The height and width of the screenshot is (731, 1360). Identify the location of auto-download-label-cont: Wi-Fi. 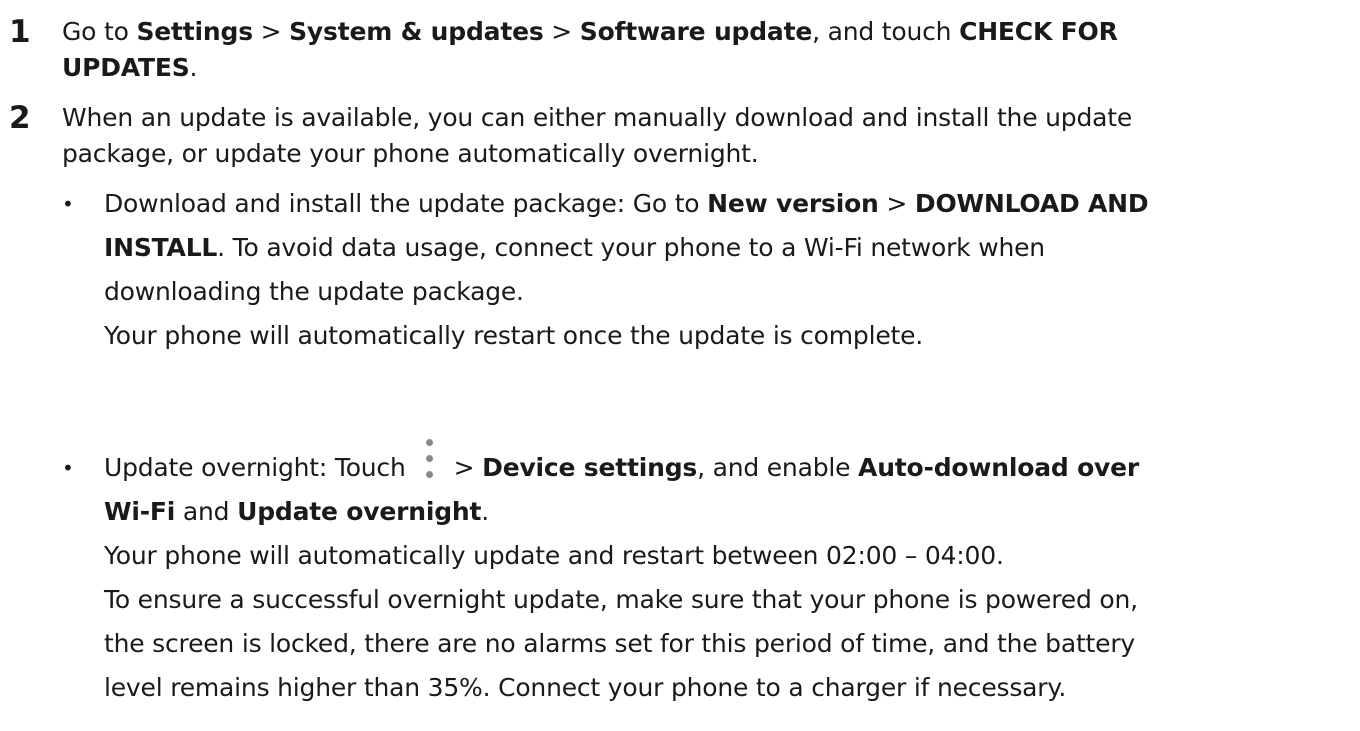
(140, 511).